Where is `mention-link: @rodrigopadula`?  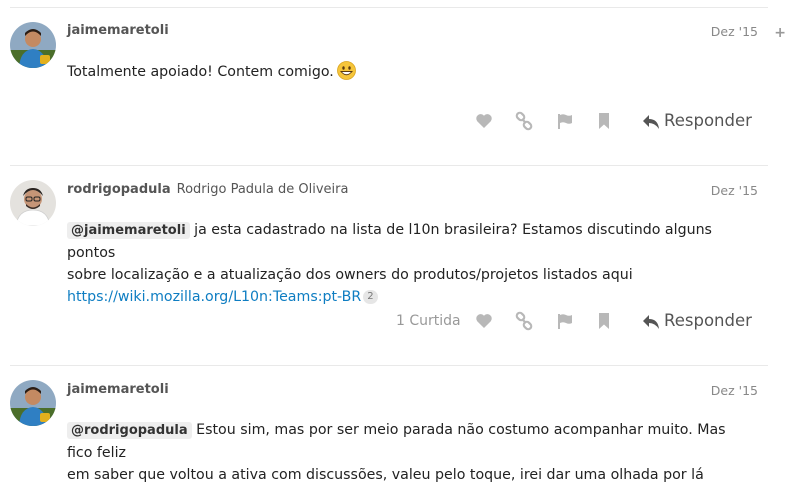
mention-link: @rodrigopadula is located at coordinates (129, 430).